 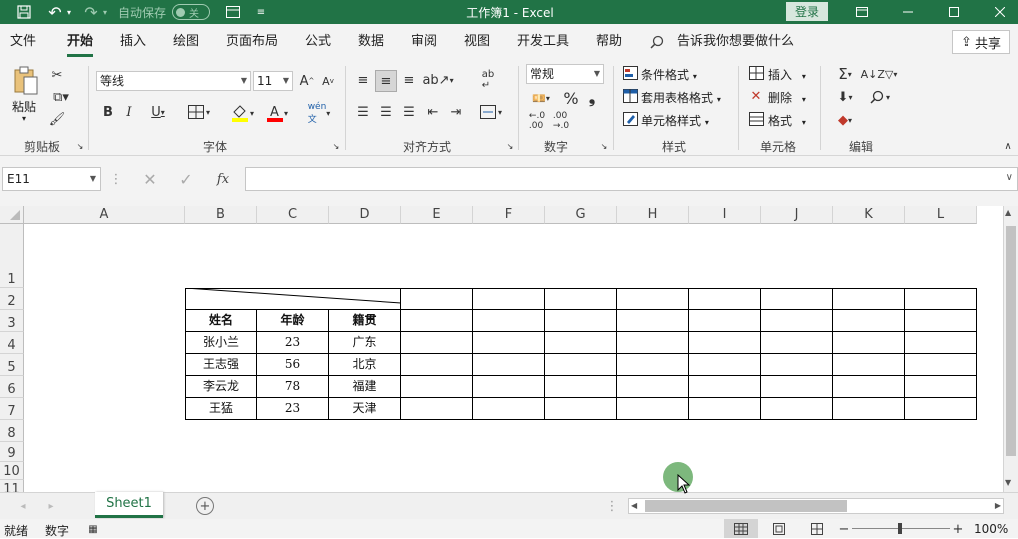 What do you see at coordinates (669, 74) in the screenshot?
I see `conditional-format-button: 条件格式 ▾` at bounding box center [669, 74].